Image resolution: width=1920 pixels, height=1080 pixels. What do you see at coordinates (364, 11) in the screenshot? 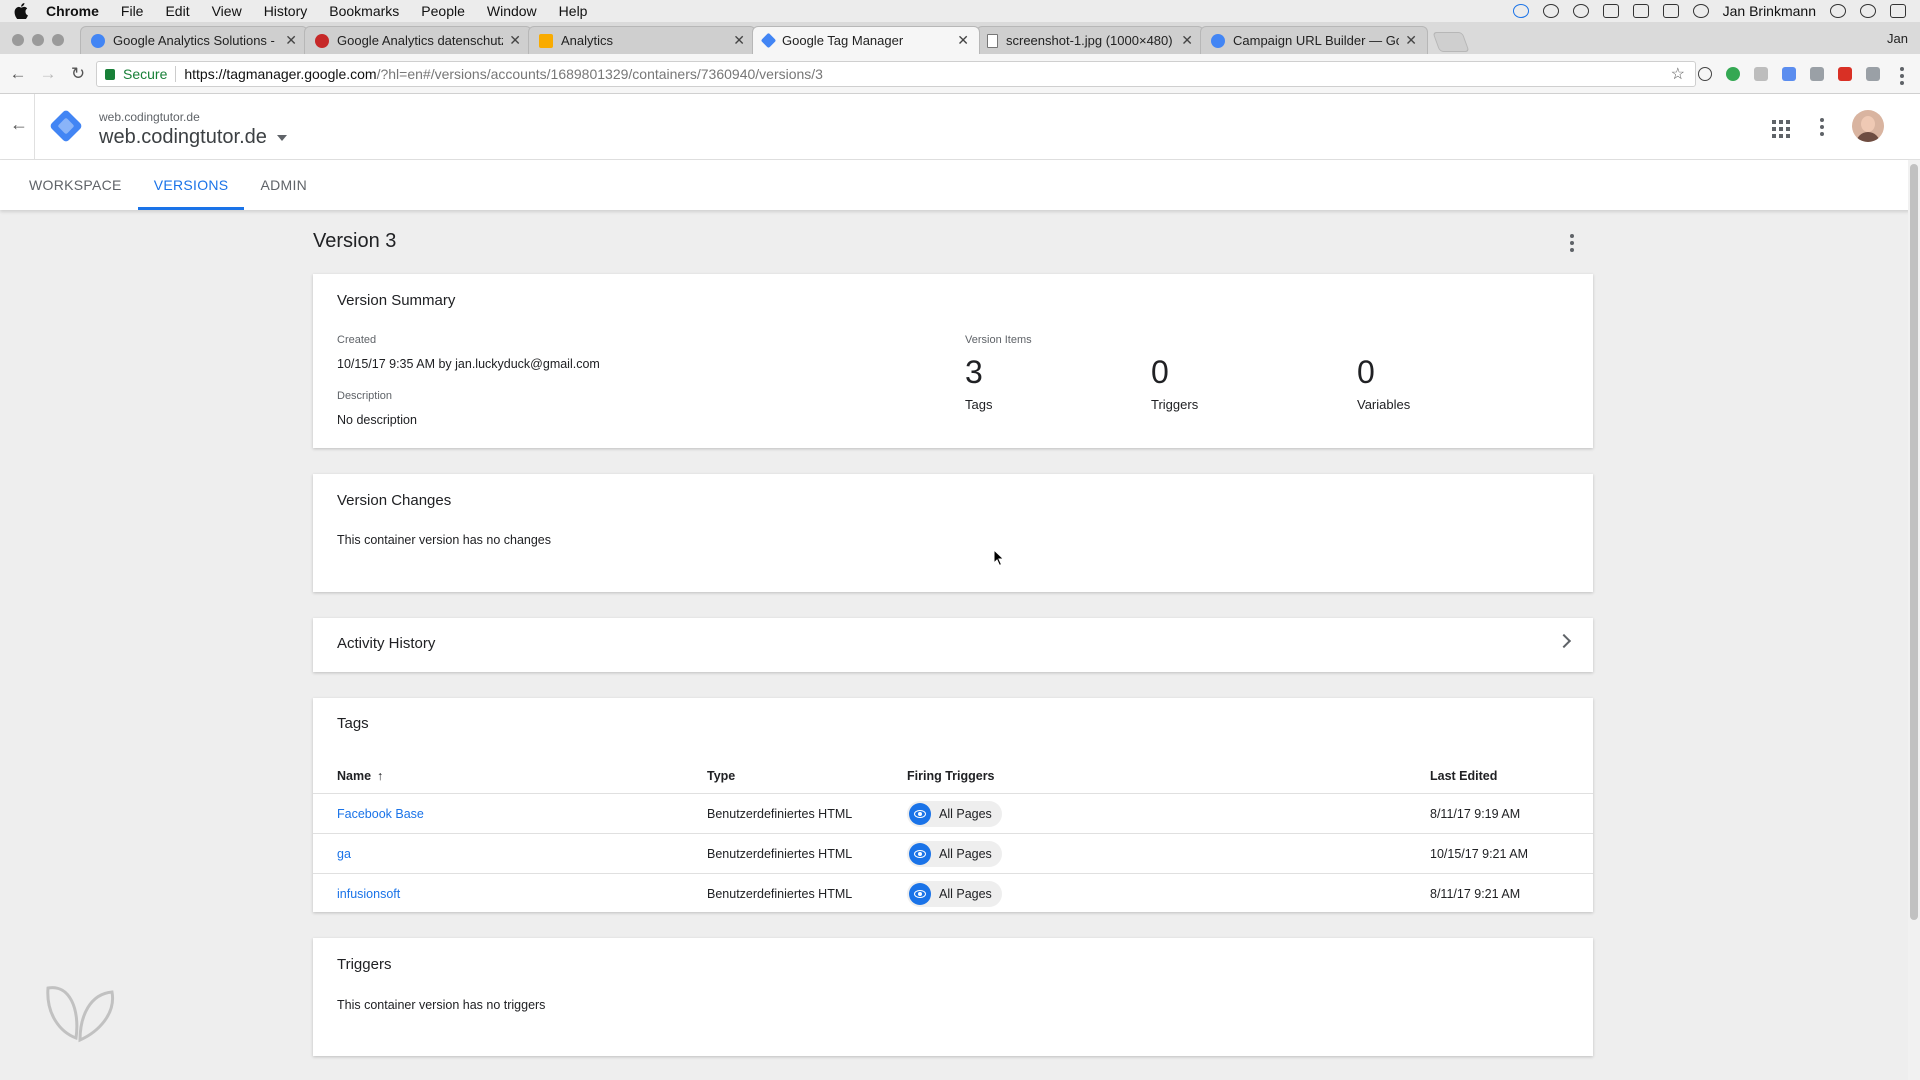
I see `menu-bookmarks: Bookmarks` at bounding box center [364, 11].